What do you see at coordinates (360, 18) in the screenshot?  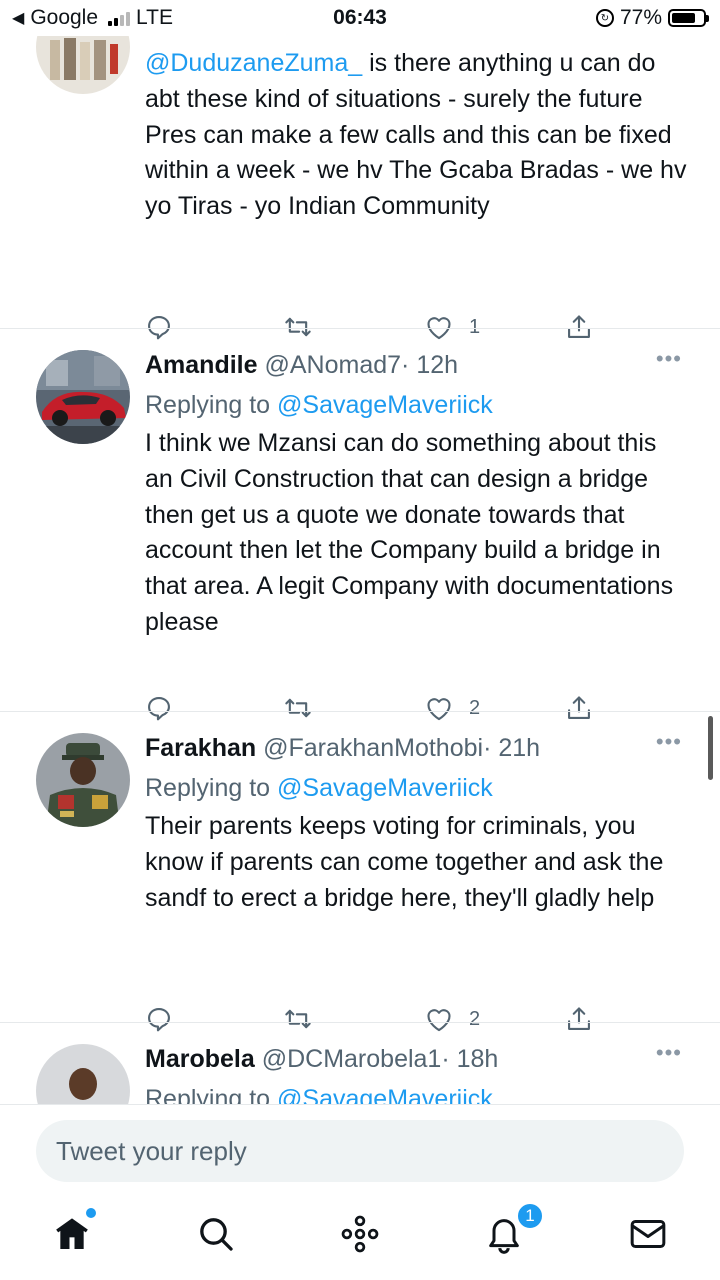 I see `status-bar: ◀ Google LTE 06:43 ↻ 77%` at bounding box center [360, 18].